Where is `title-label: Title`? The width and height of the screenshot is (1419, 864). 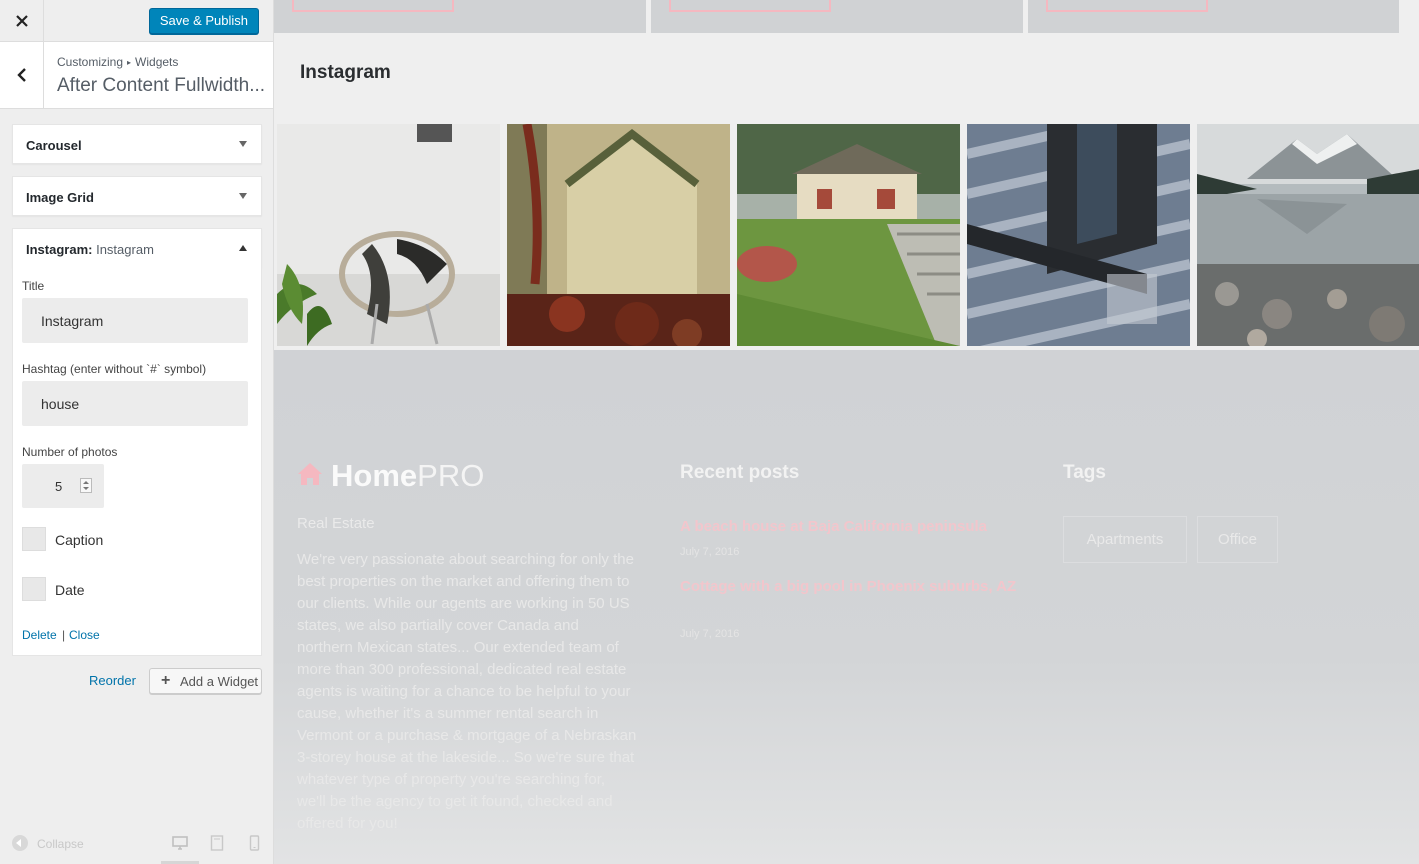
title-label: Title is located at coordinates (33, 286).